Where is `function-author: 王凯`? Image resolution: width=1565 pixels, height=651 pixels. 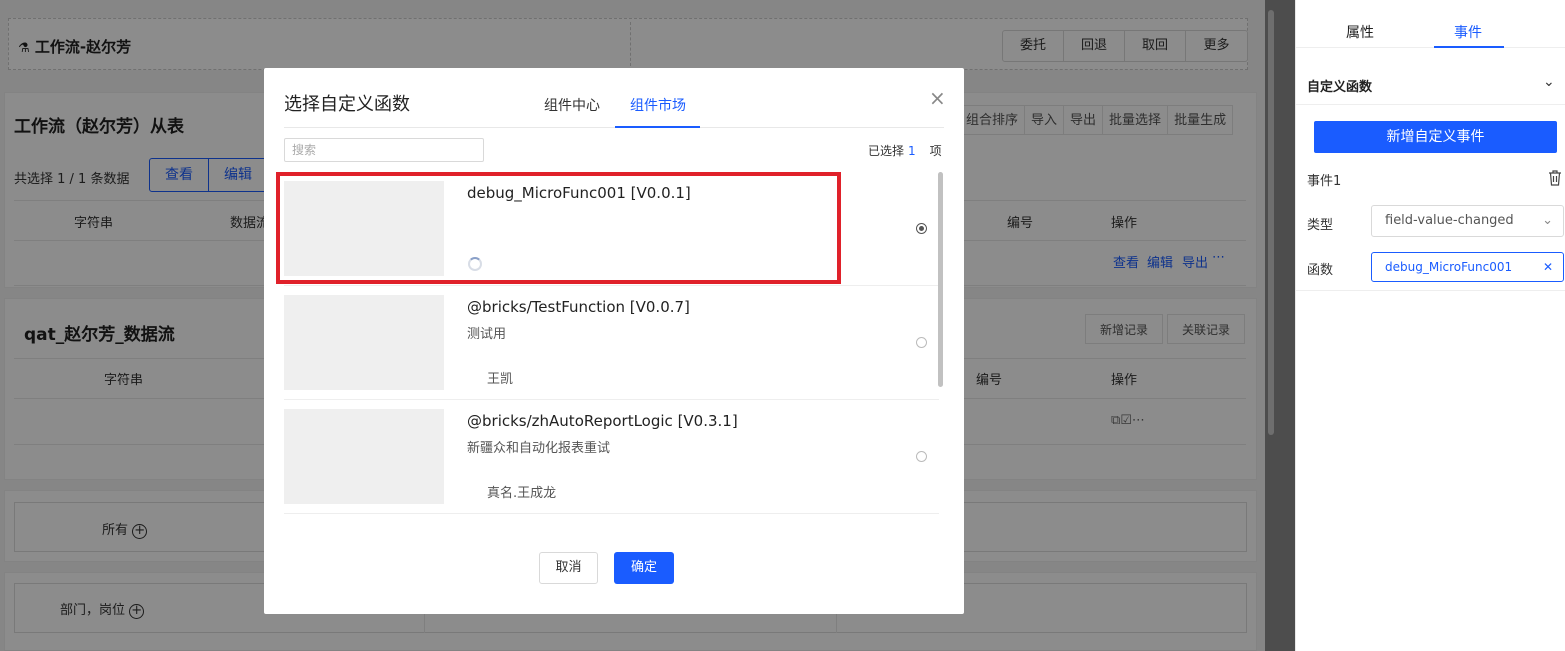 function-author: 王凯 is located at coordinates (500, 379).